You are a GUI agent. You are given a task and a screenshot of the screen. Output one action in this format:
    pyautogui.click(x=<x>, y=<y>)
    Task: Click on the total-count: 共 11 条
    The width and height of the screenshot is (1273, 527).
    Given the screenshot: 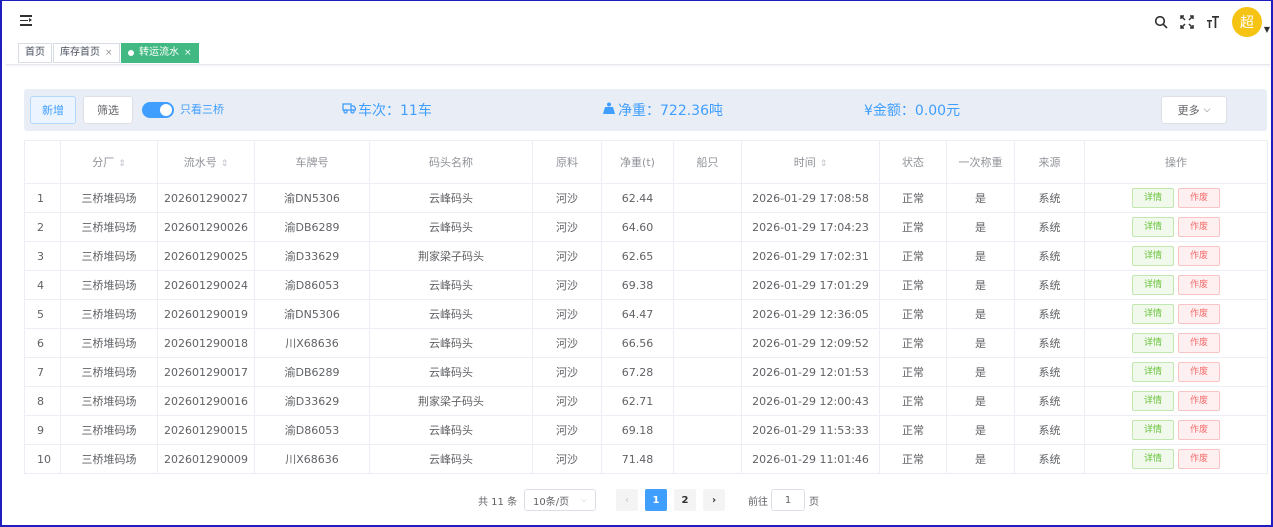 What is the action you would take?
    pyautogui.click(x=498, y=502)
    